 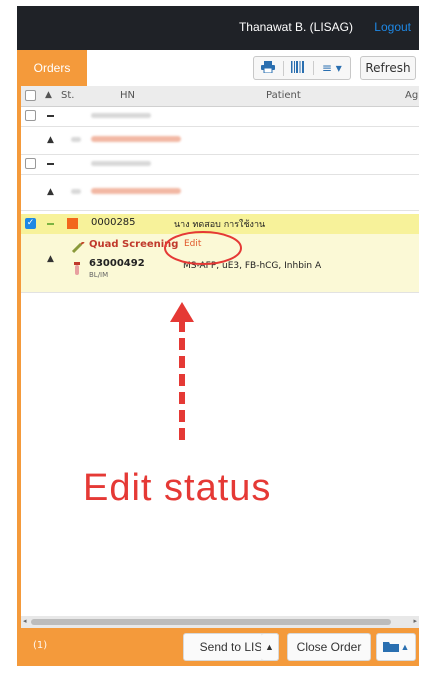 What do you see at coordinates (405, 647) in the screenshot?
I see `chevron-up-icon: ▲` at bounding box center [405, 647].